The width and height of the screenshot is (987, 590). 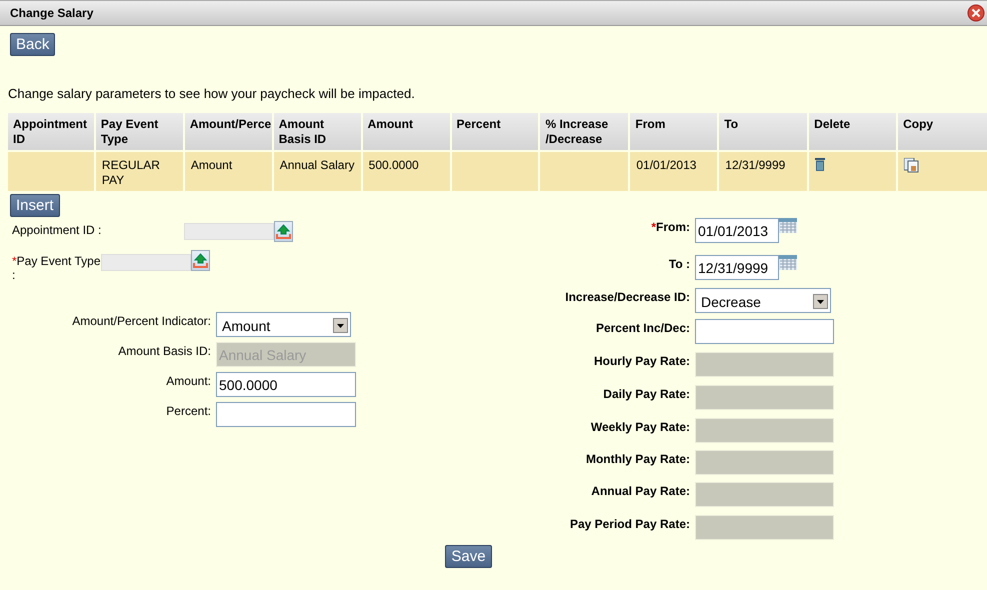 I want to click on window-title: Change Salary, so click(x=52, y=13).